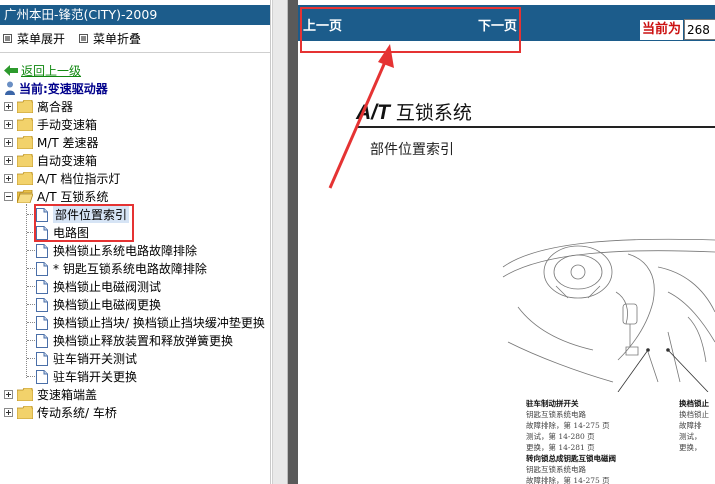  What do you see at coordinates (8, 196) in the screenshot?
I see `collapse-minus-icon` at bounding box center [8, 196].